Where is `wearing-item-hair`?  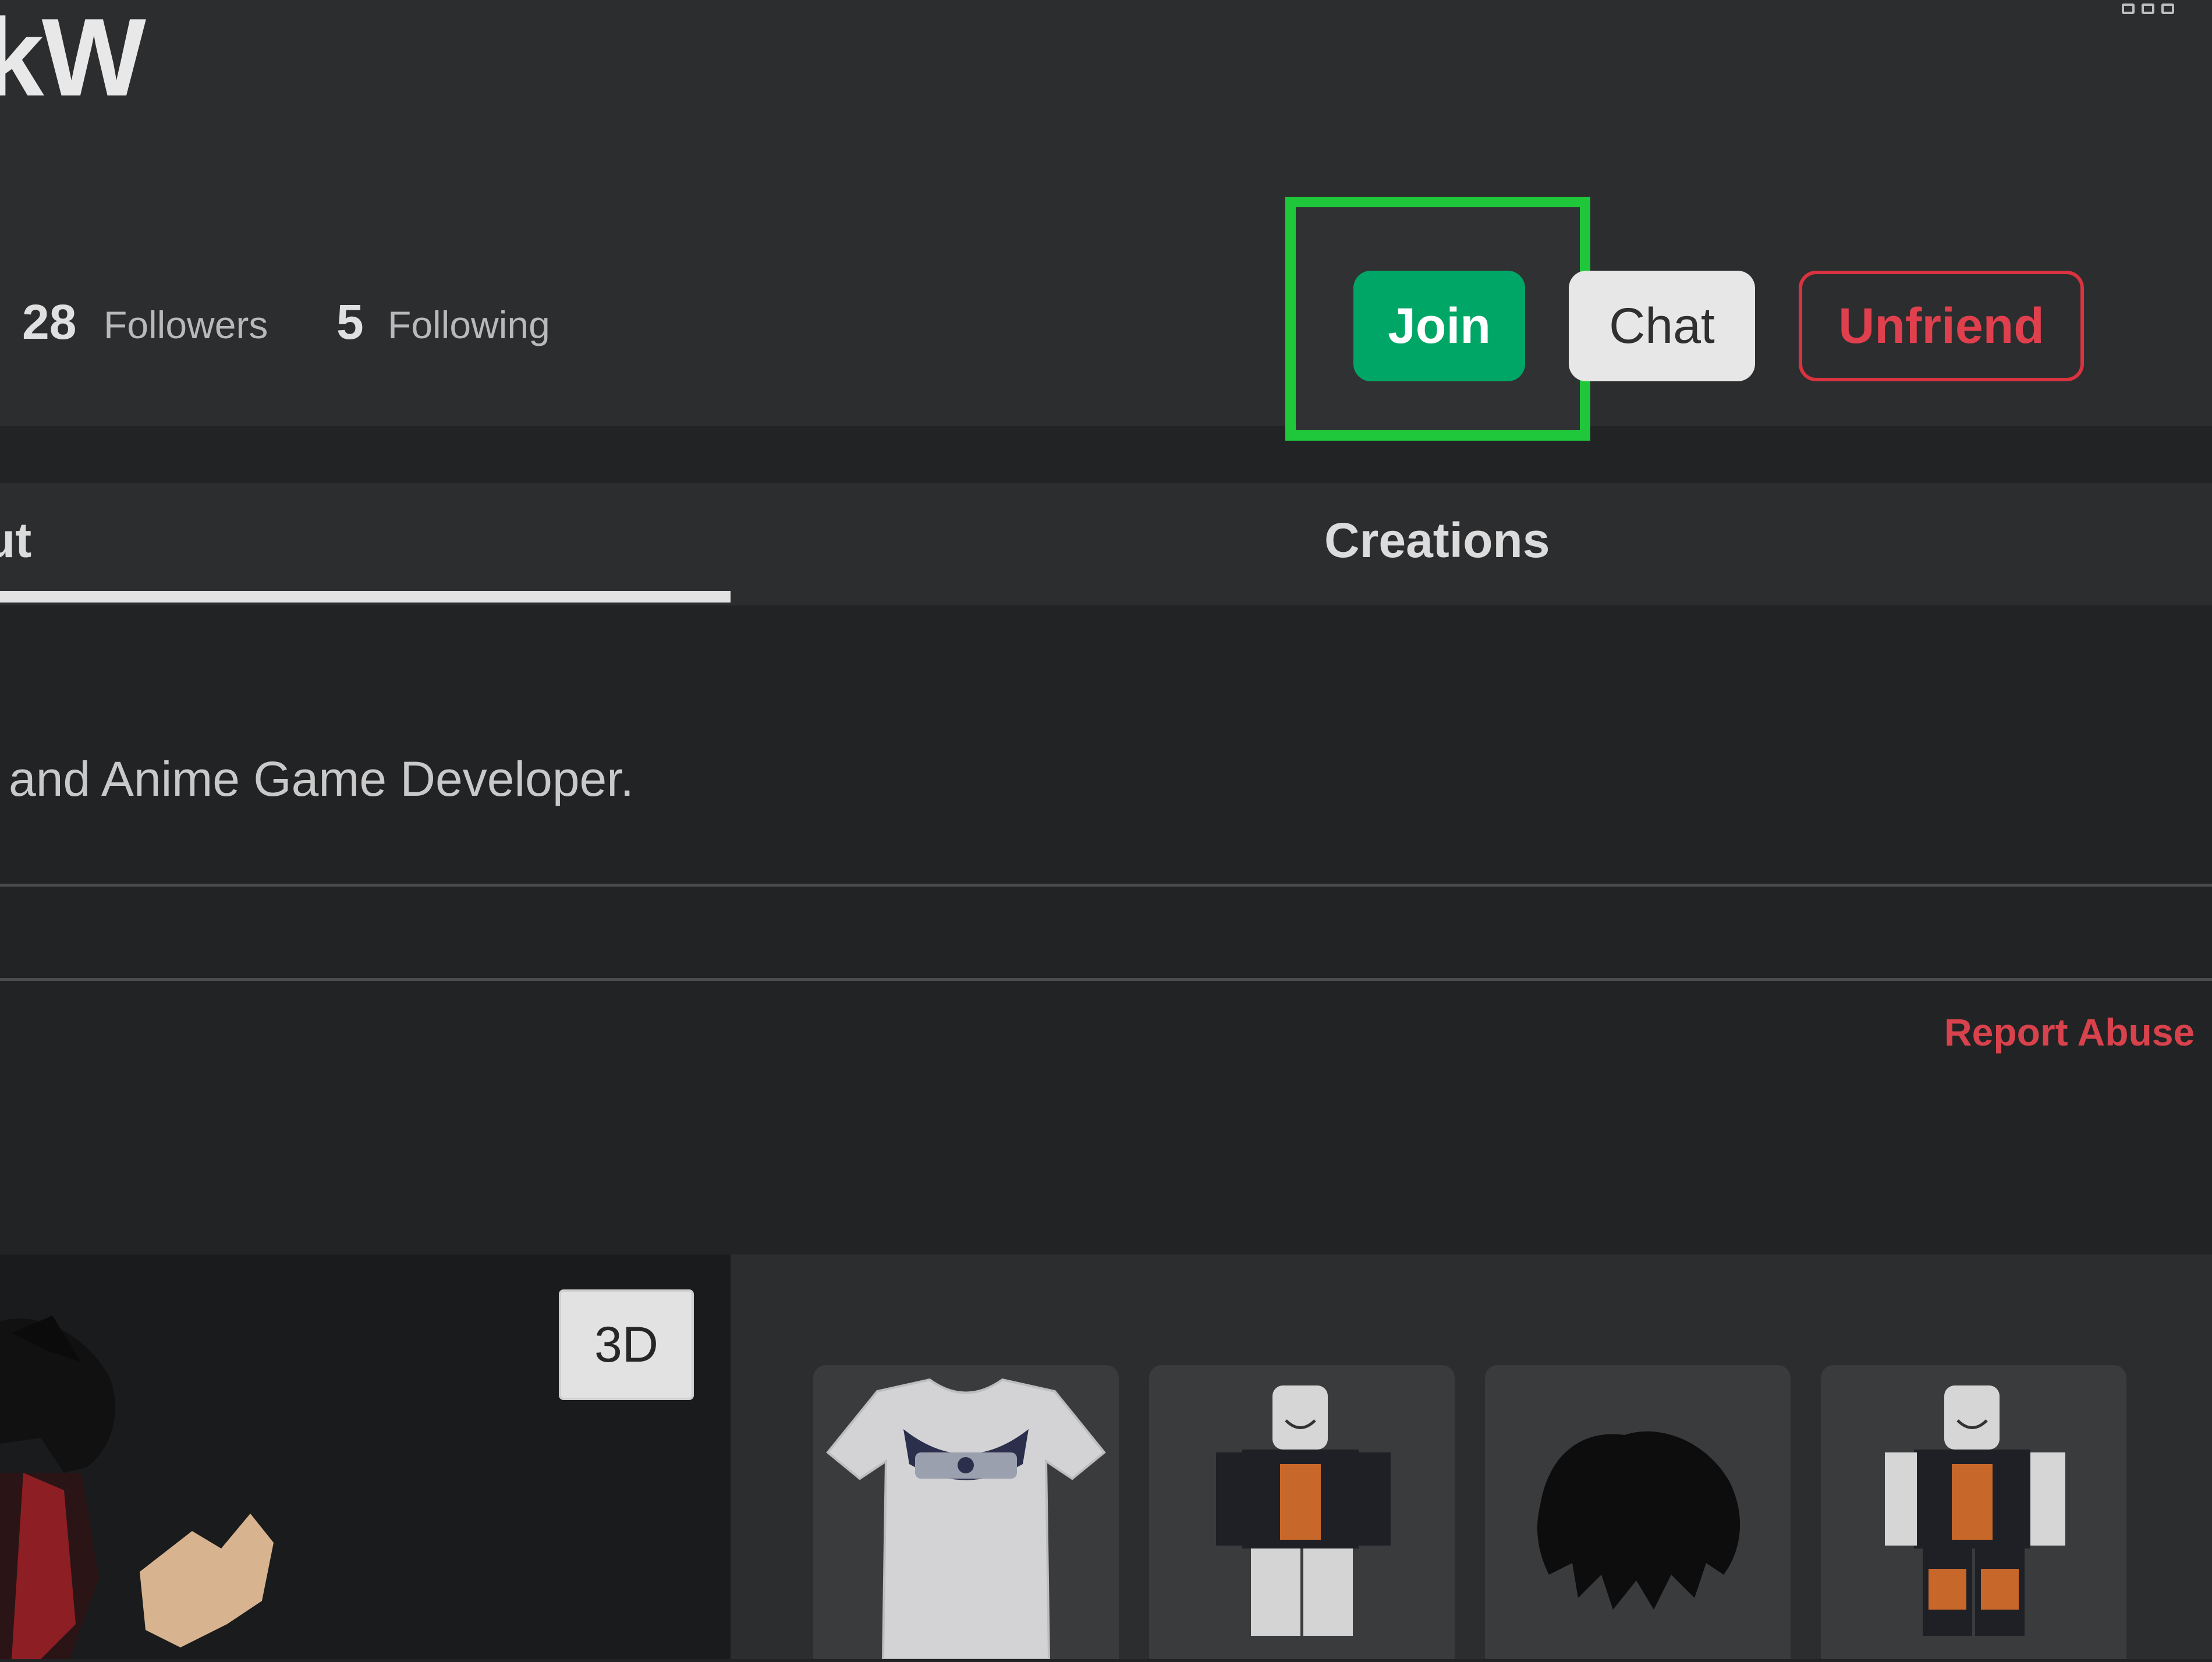
wearing-item-hair is located at coordinates (1638, 1512).